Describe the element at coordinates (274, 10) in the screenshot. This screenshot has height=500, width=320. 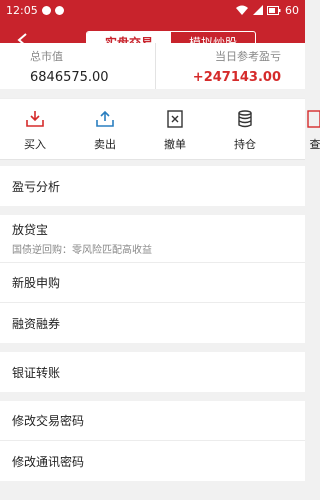
I see `battery-icon` at that location.